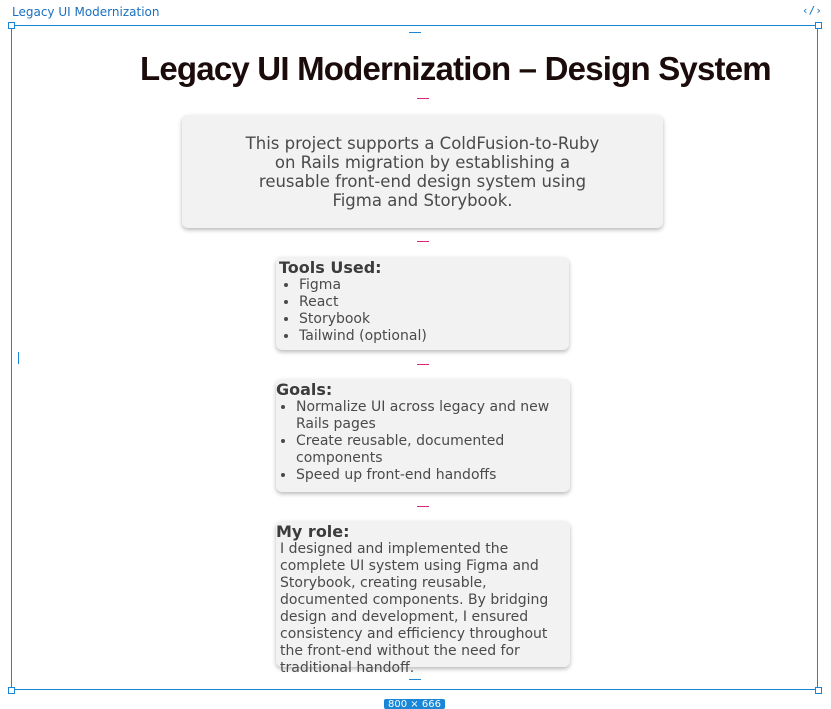 Image resolution: width=831 pixels, height=709 pixels. I want to click on tools-list-item: Storybook, so click(434, 319).